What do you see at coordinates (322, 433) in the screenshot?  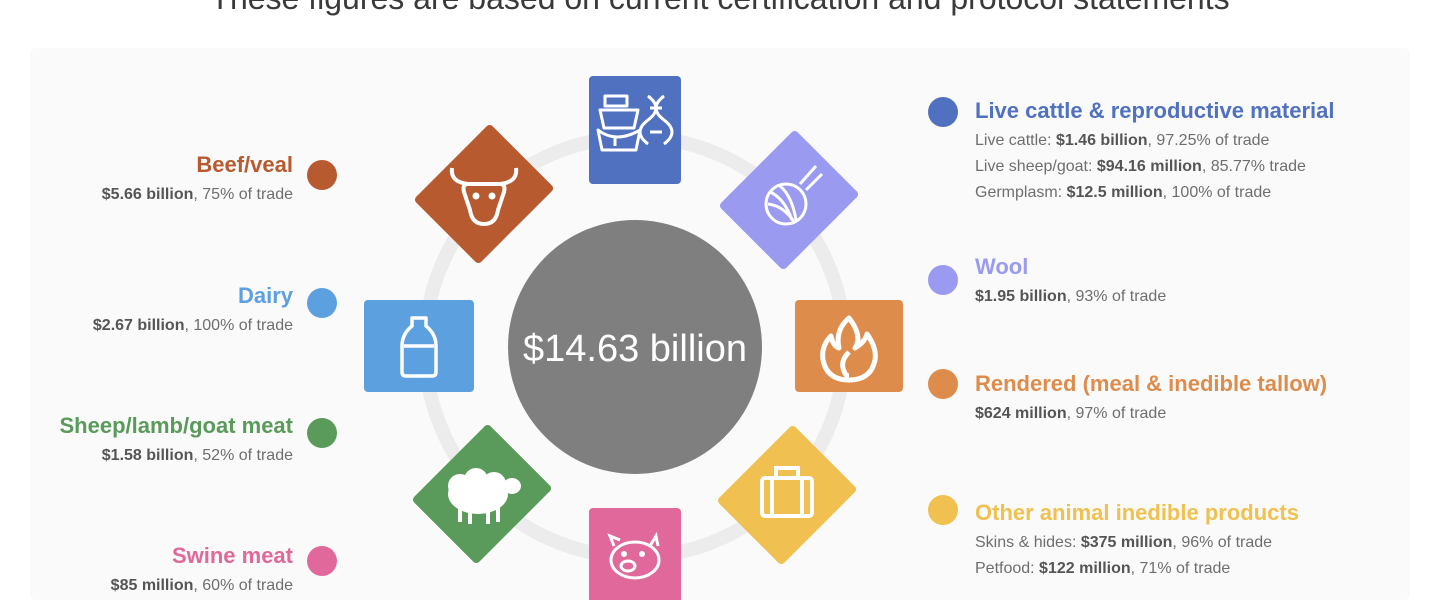 I see `legend-dot-sheep` at bounding box center [322, 433].